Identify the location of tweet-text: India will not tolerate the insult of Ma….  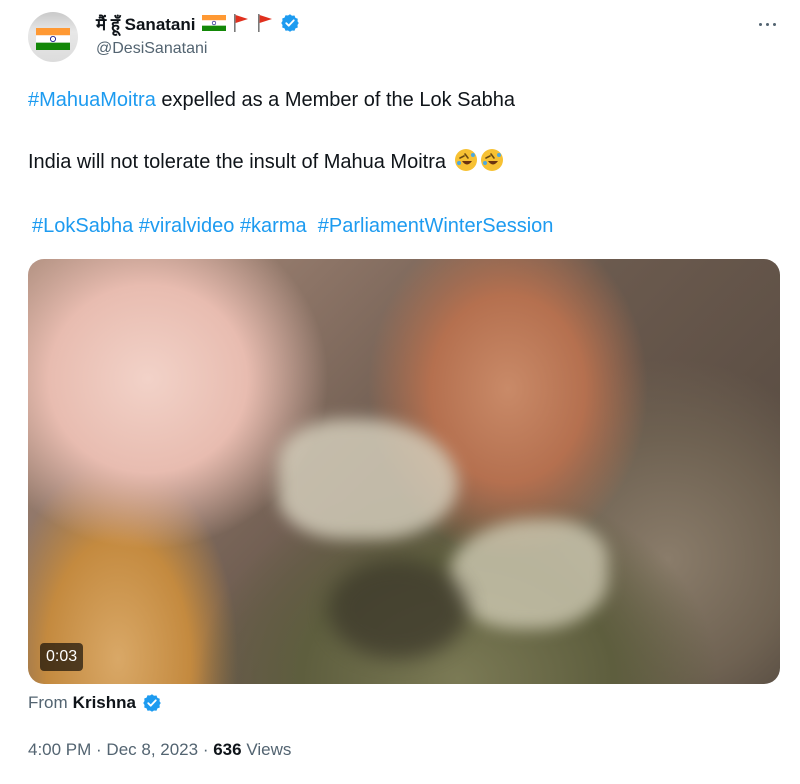
(240, 162).